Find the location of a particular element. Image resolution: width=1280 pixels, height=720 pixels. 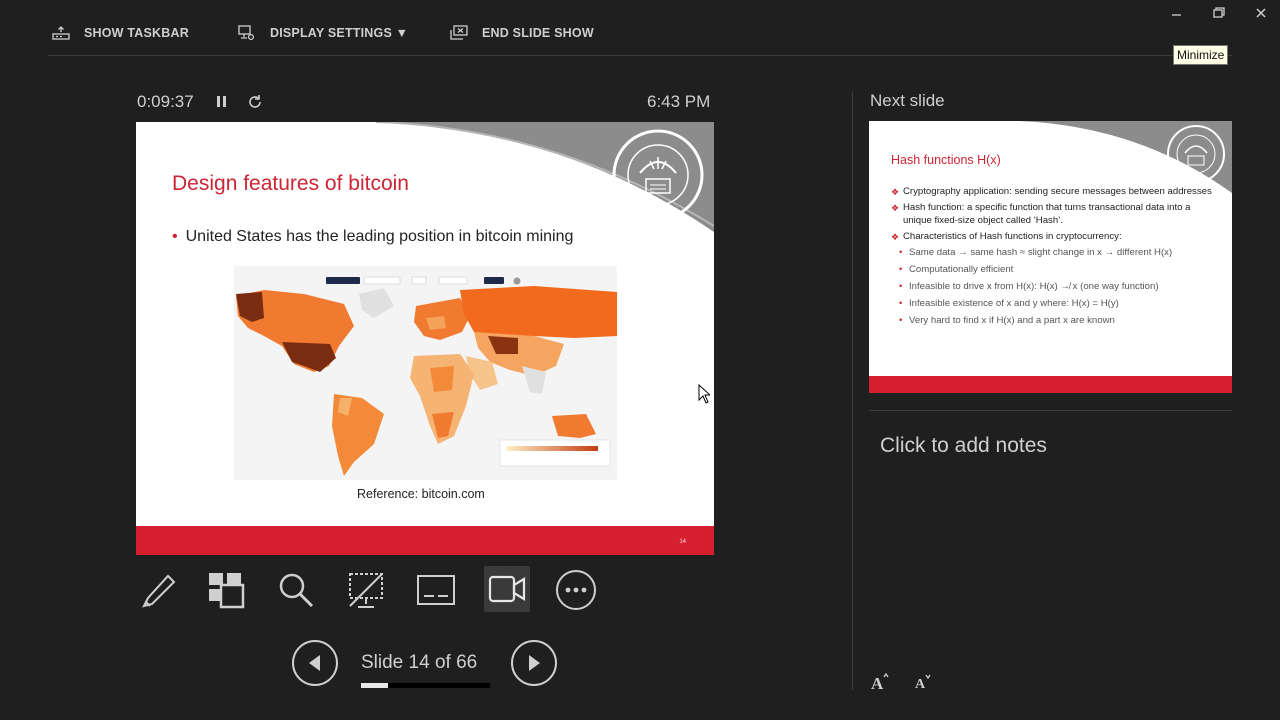

black-screen-button is located at coordinates (366, 590).